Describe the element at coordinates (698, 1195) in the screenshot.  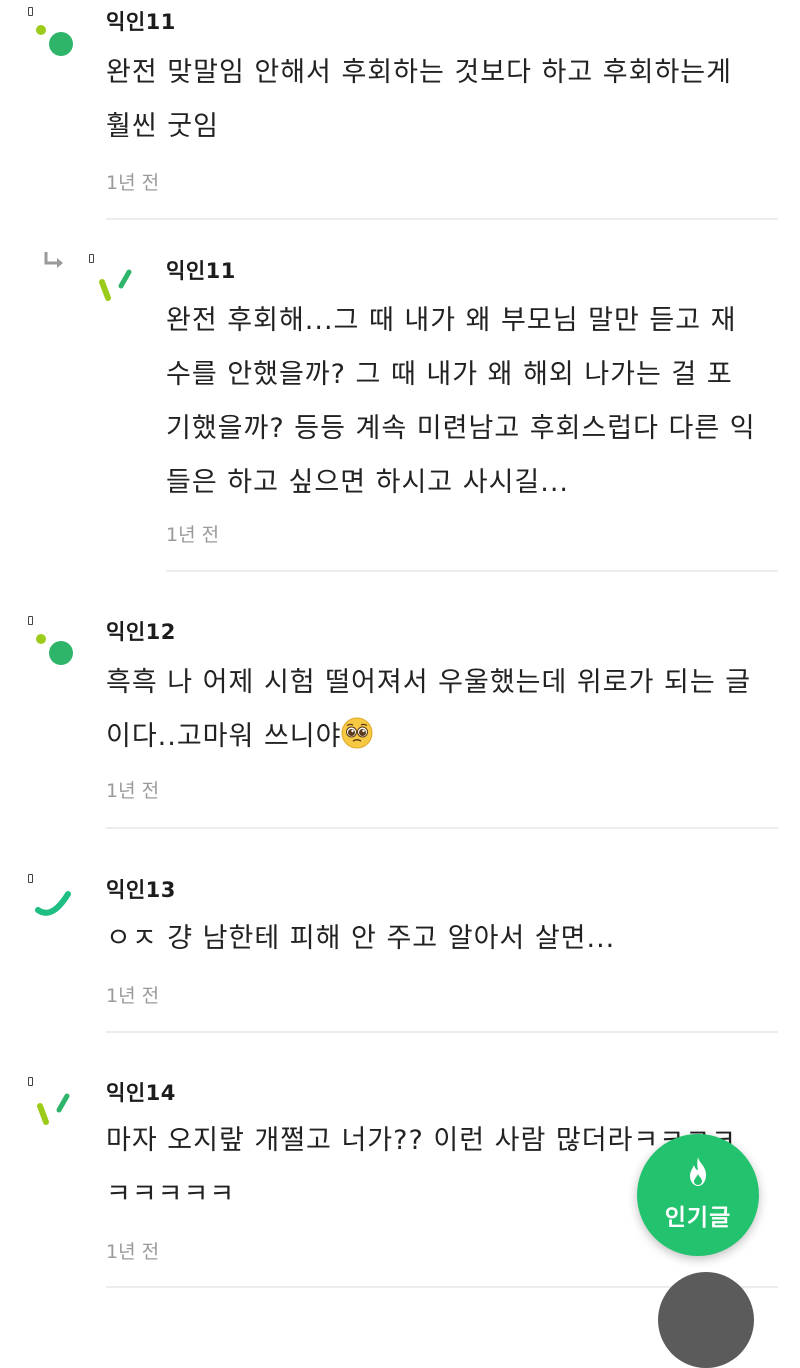
I see `popular-posts-button: 인기글` at that location.